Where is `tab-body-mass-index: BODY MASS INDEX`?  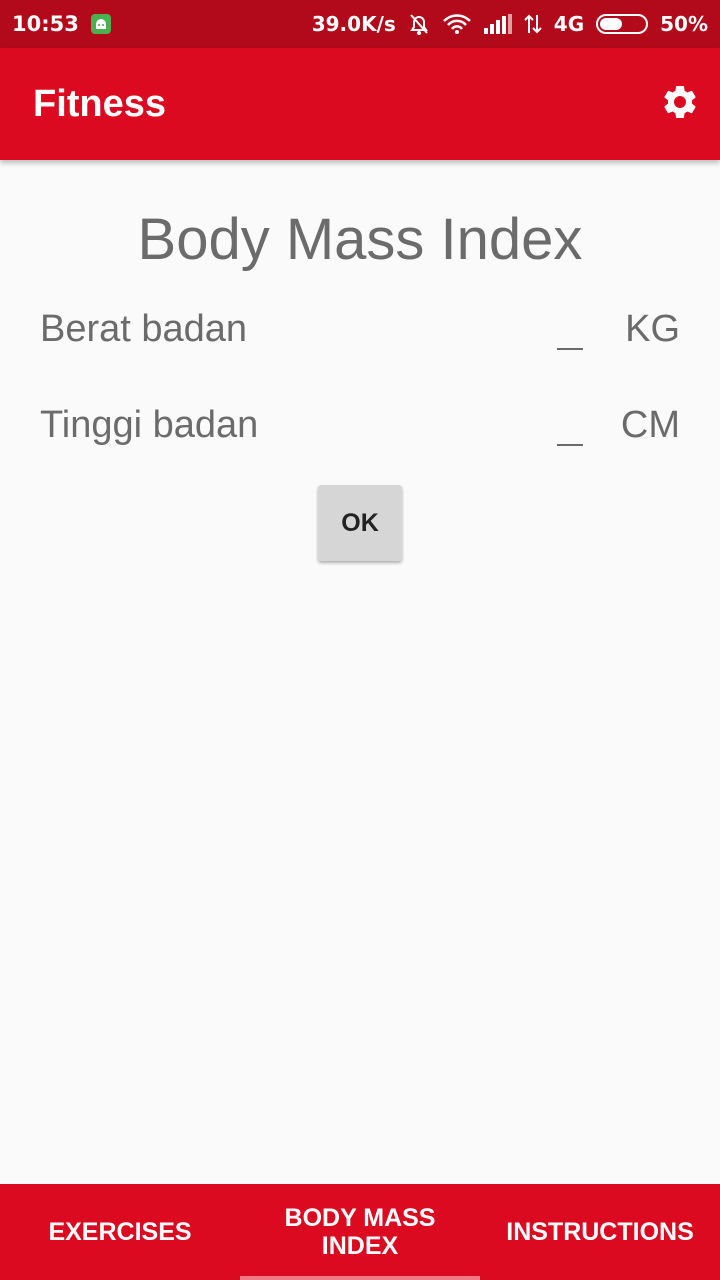 tab-body-mass-index: BODY MASS INDEX is located at coordinates (360, 1232).